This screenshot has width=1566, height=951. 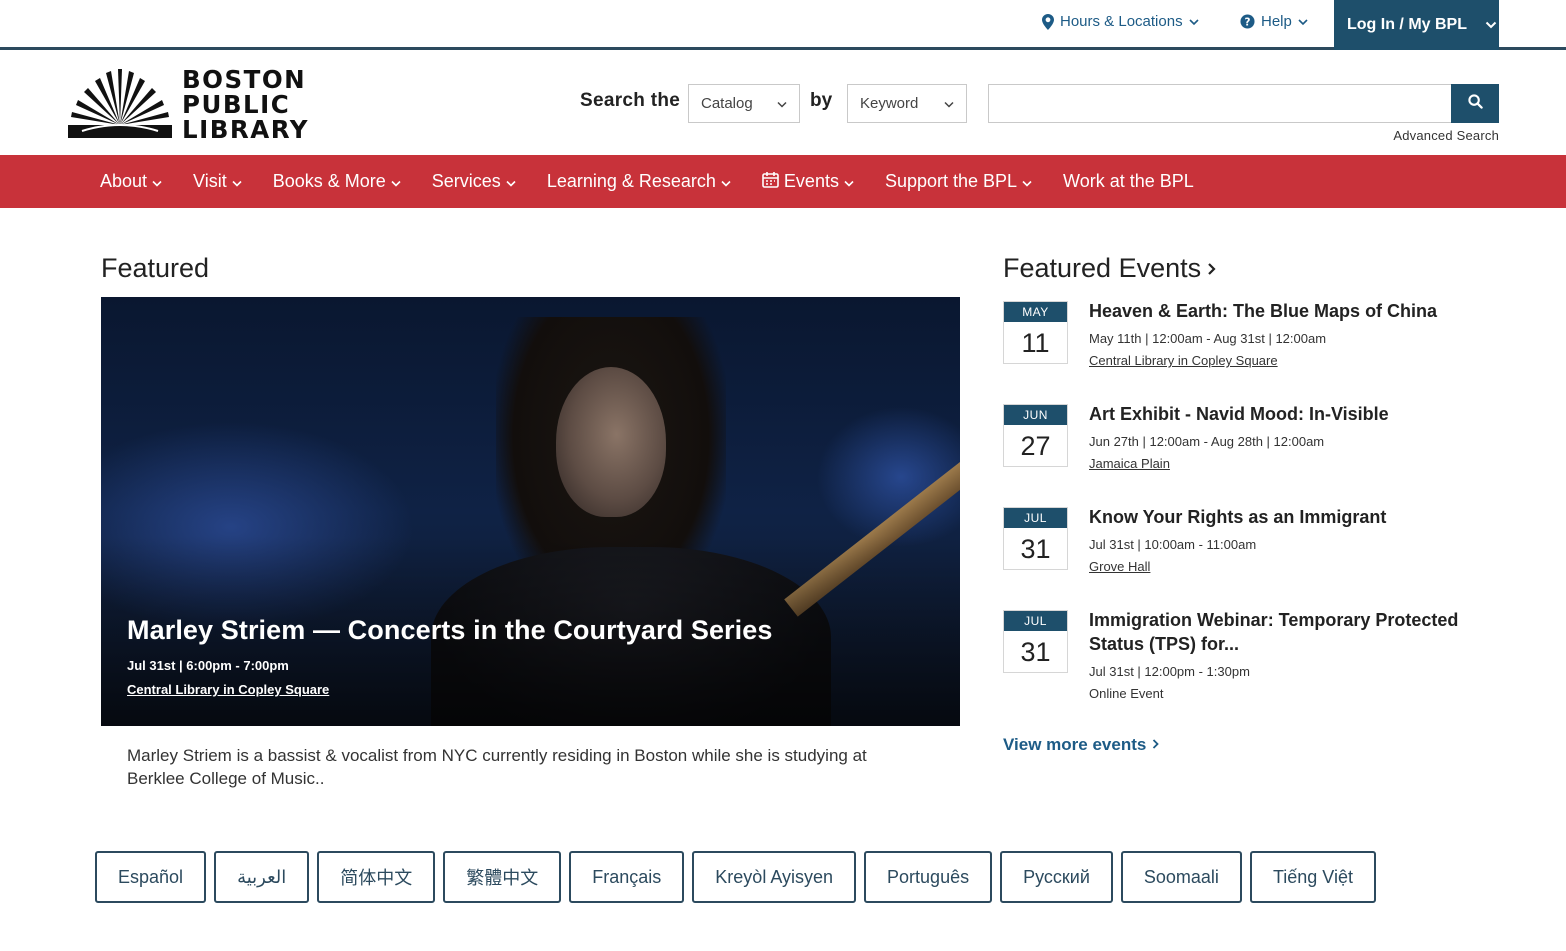 What do you see at coordinates (1119, 566) in the screenshot?
I see `event-location-link: Grove Hall` at bounding box center [1119, 566].